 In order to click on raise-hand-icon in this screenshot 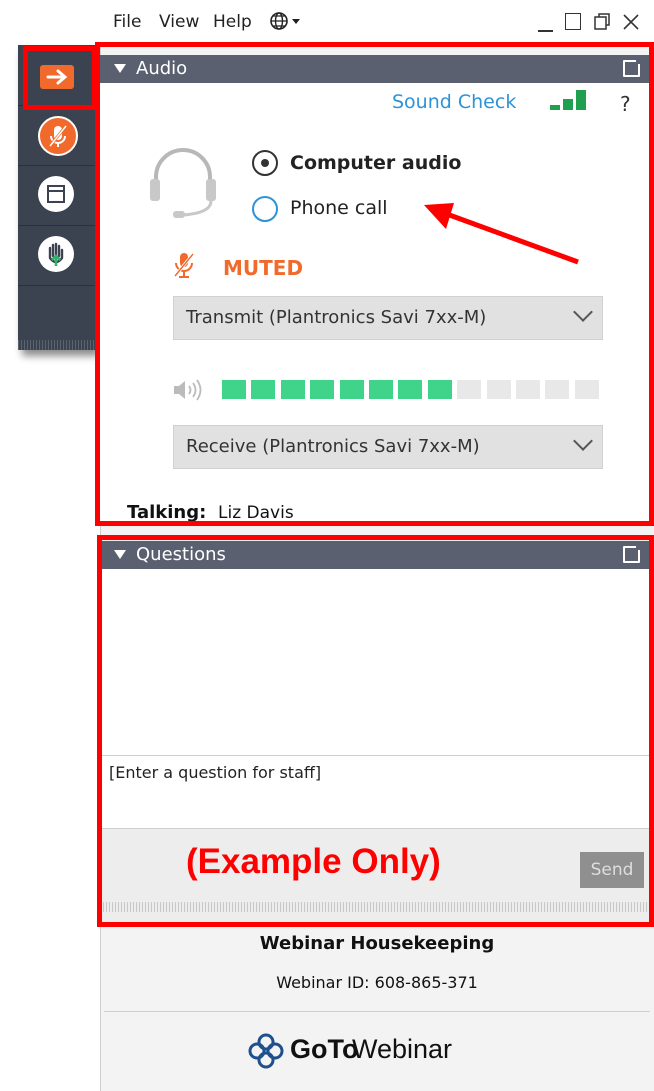, I will do `click(56, 254)`.